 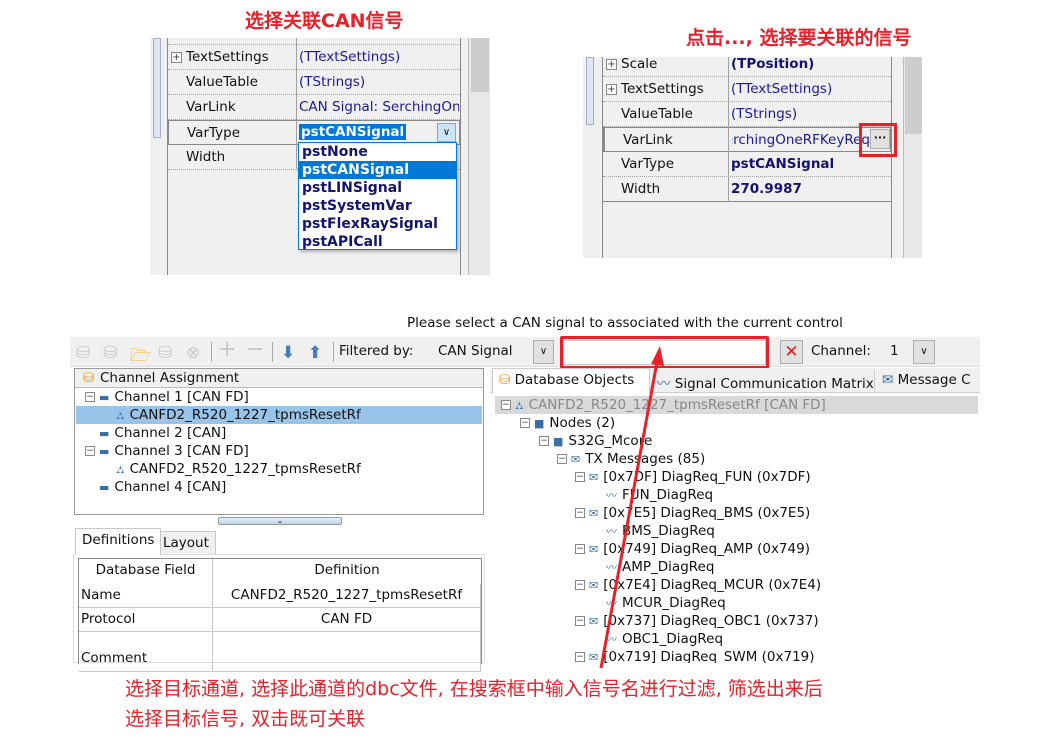 What do you see at coordinates (245, 719) in the screenshot?
I see `annotation-instructions-line2: 选择目标信号, 双击既可关联` at bounding box center [245, 719].